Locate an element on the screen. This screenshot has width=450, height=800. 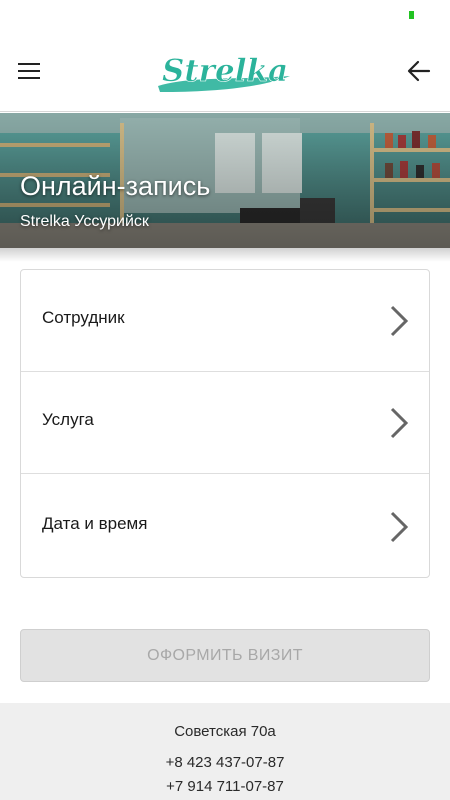
phone-link: +8 423 437-07-87 is located at coordinates (225, 762).